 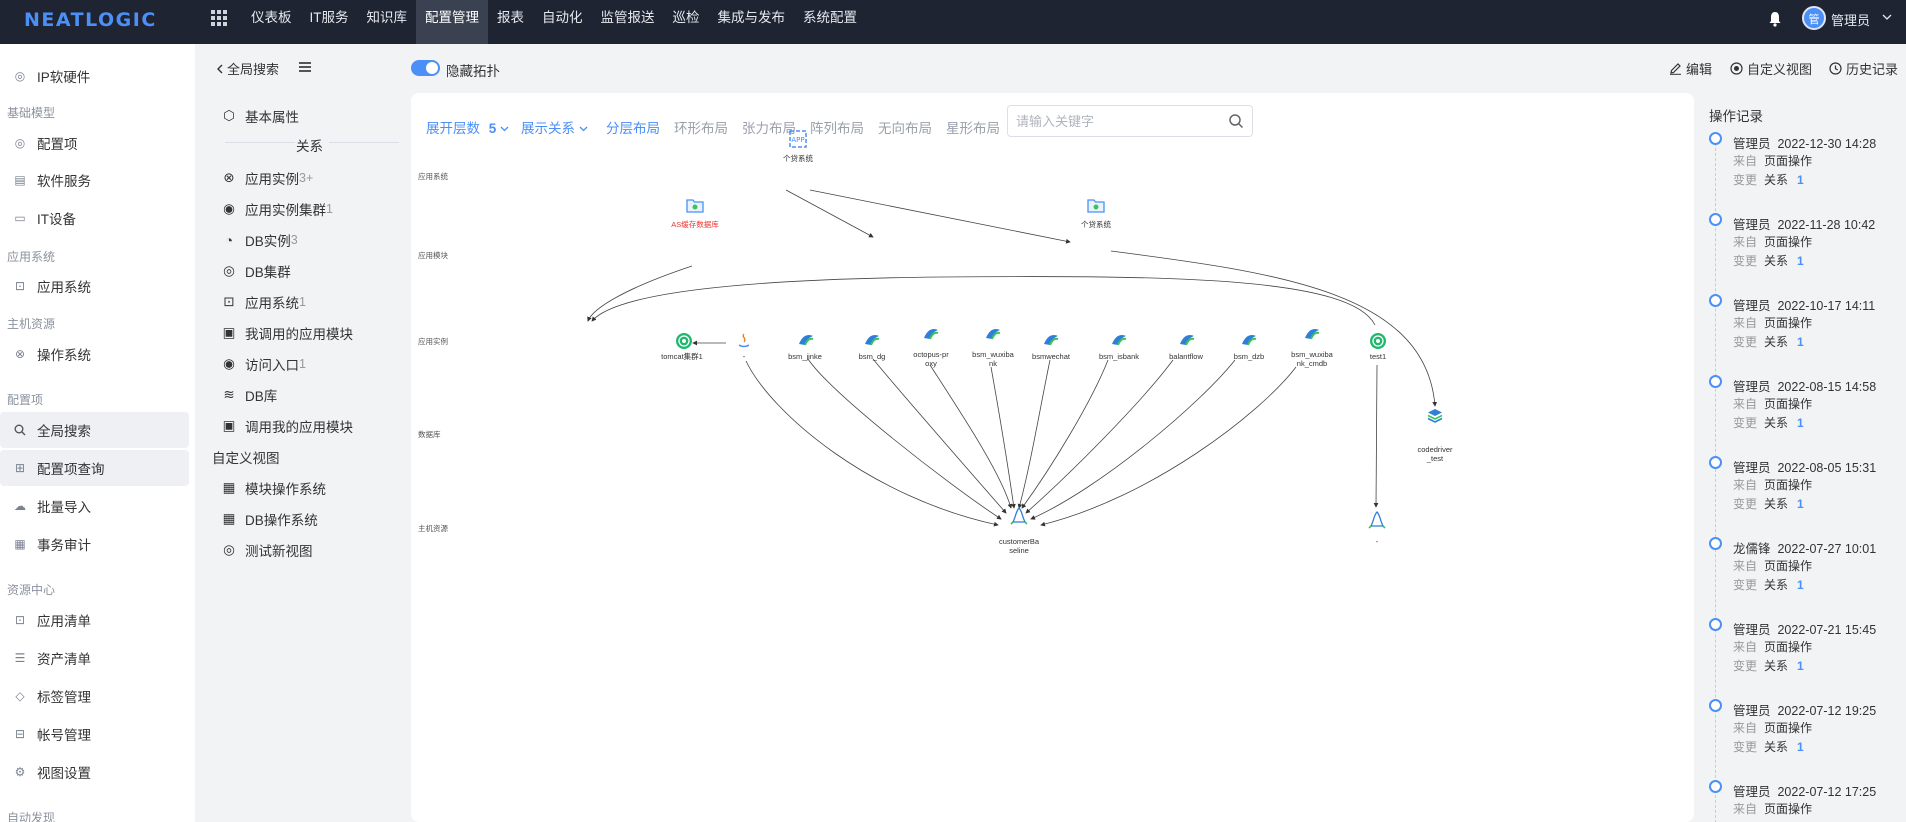 I want to click on nav-integration: 集成与发布, so click(x=752, y=22).